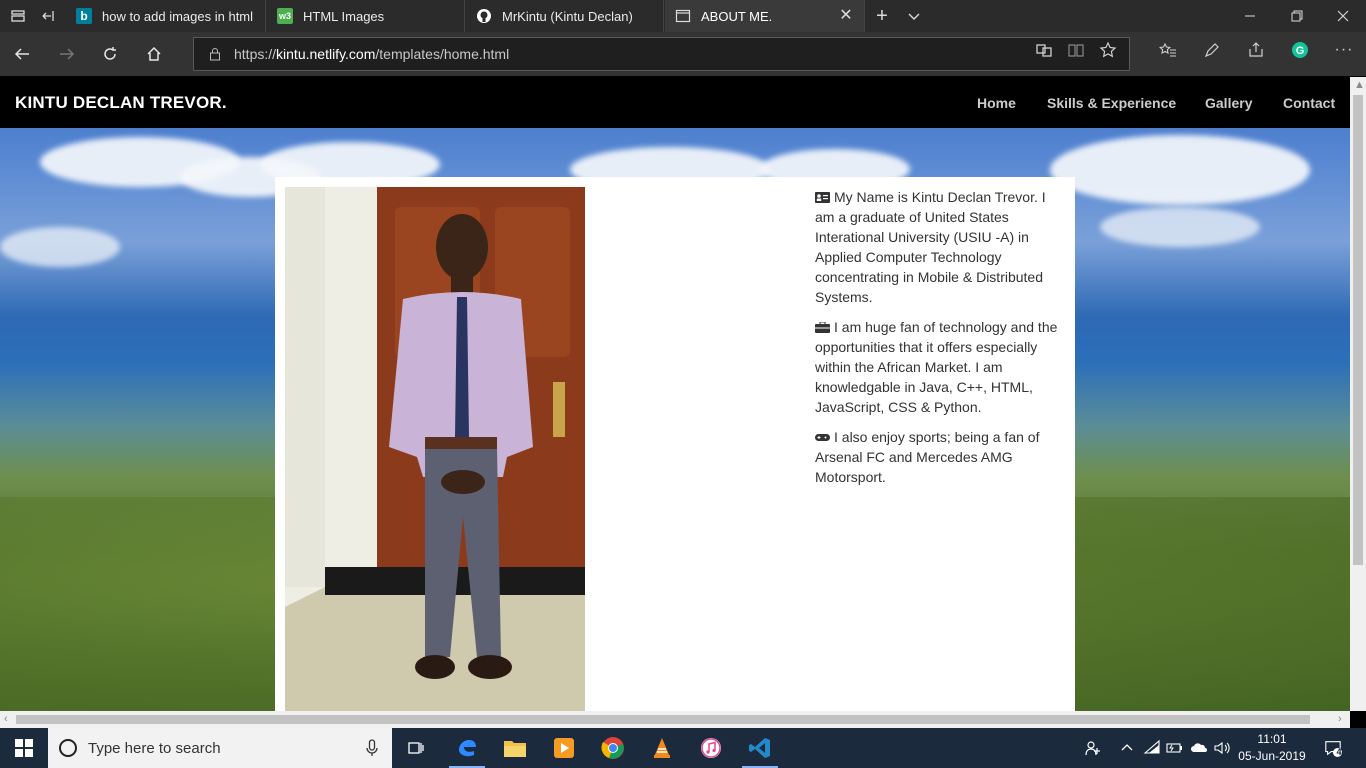  I want to click on reading-view-icon, so click(1076, 50).